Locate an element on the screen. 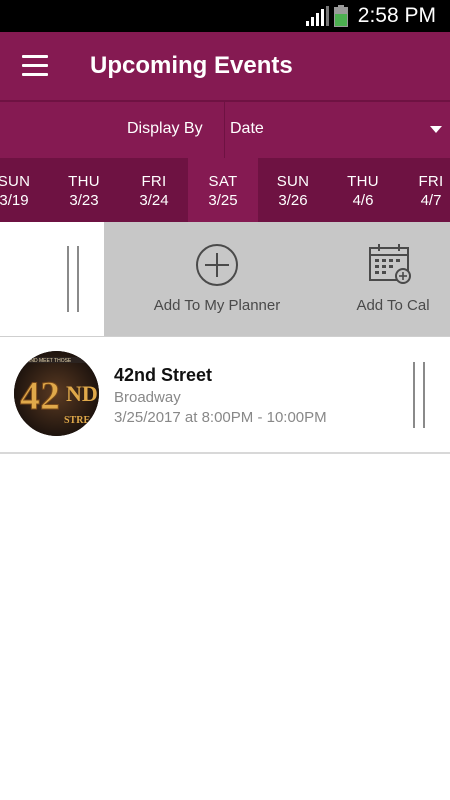 This screenshot has width=450, height=800. date-tab: FRI 3/24 is located at coordinates (154, 190).